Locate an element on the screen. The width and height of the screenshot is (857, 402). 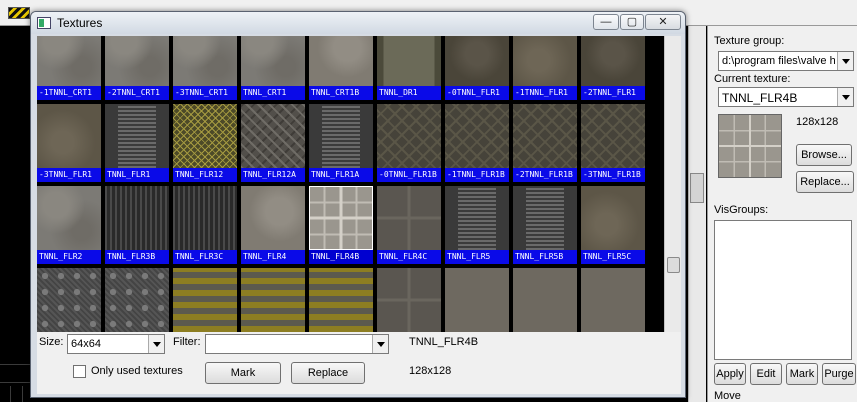
texture-name-label: TNNL_CRT1 is located at coordinates (273, 93).